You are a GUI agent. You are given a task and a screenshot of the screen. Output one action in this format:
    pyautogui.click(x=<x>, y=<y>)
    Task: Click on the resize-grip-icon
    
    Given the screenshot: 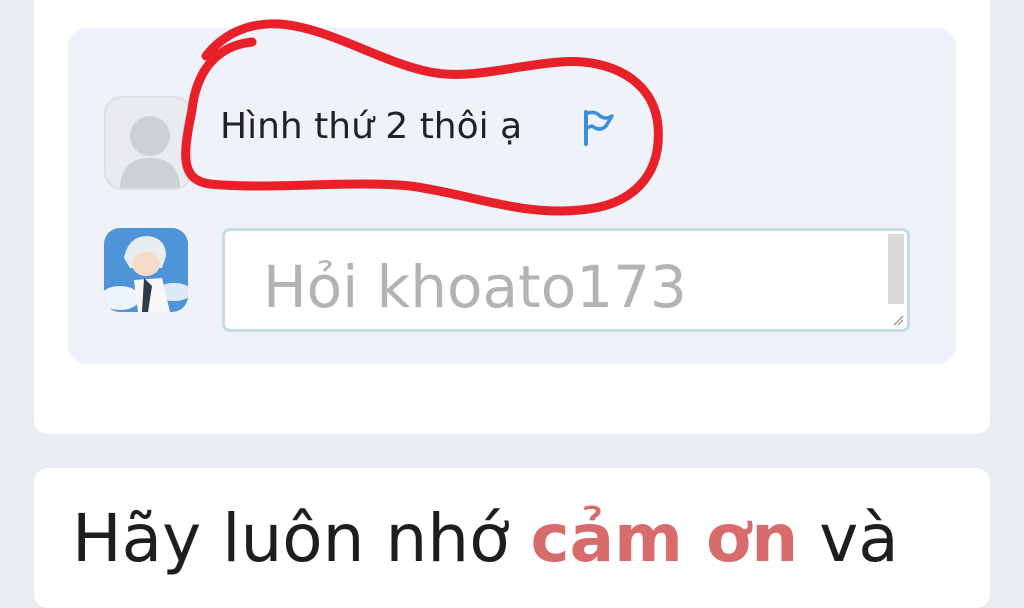 What is the action you would take?
    pyautogui.click(x=898, y=320)
    